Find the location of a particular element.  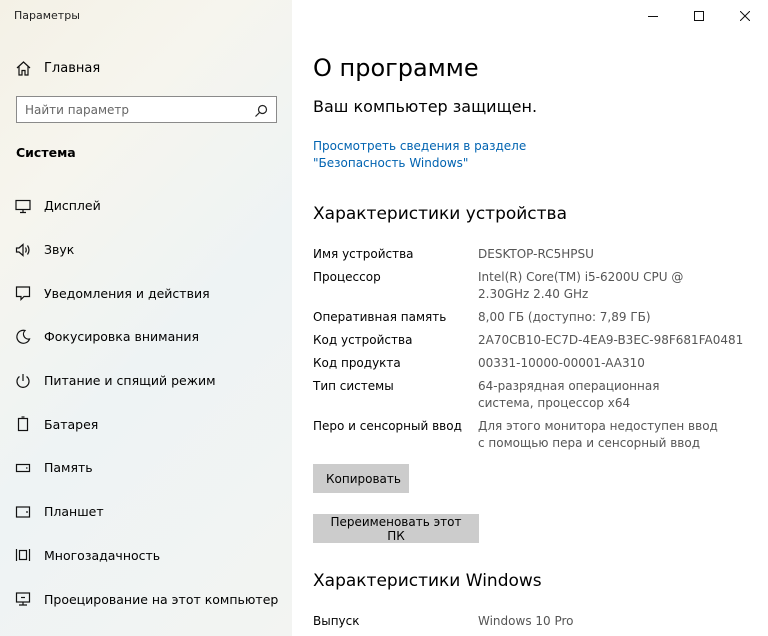

home-label: Главная is located at coordinates (72, 68).